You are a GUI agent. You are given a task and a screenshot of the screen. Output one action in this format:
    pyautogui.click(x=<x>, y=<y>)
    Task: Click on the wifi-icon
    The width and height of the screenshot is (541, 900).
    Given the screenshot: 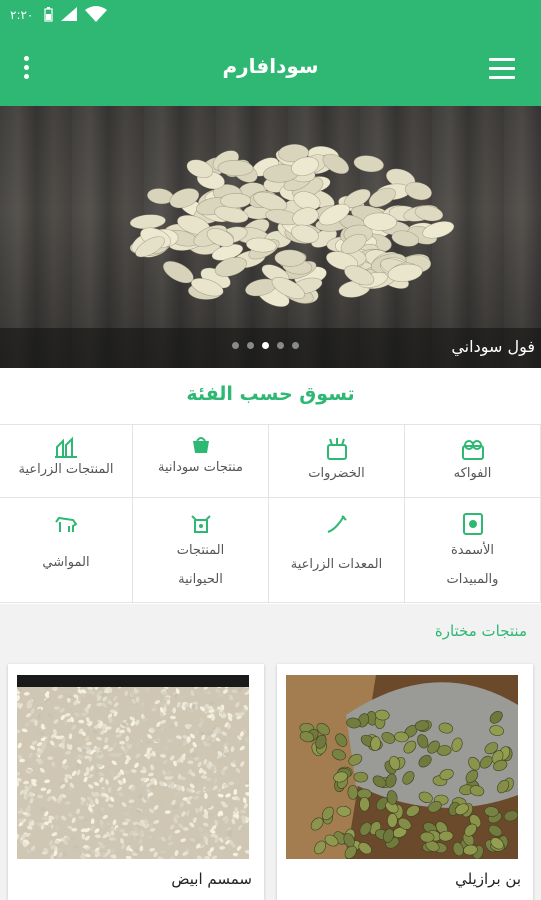 What is the action you would take?
    pyautogui.click(x=96, y=14)
    